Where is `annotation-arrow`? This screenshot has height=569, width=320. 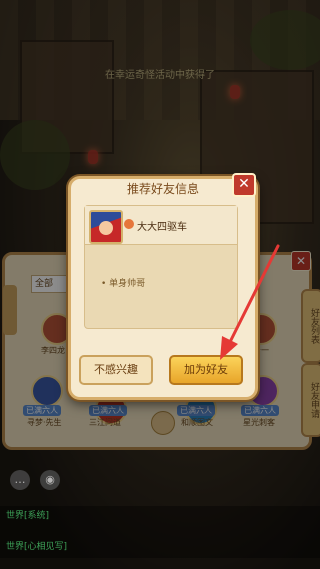 annotation-arrow is located at coordinates (250, 302).